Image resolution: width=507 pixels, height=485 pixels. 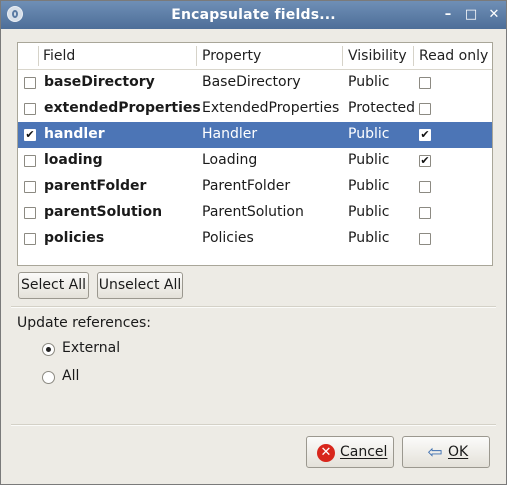 I want to click on property-name: ExtendedProperties, so click(x=270, y=108).